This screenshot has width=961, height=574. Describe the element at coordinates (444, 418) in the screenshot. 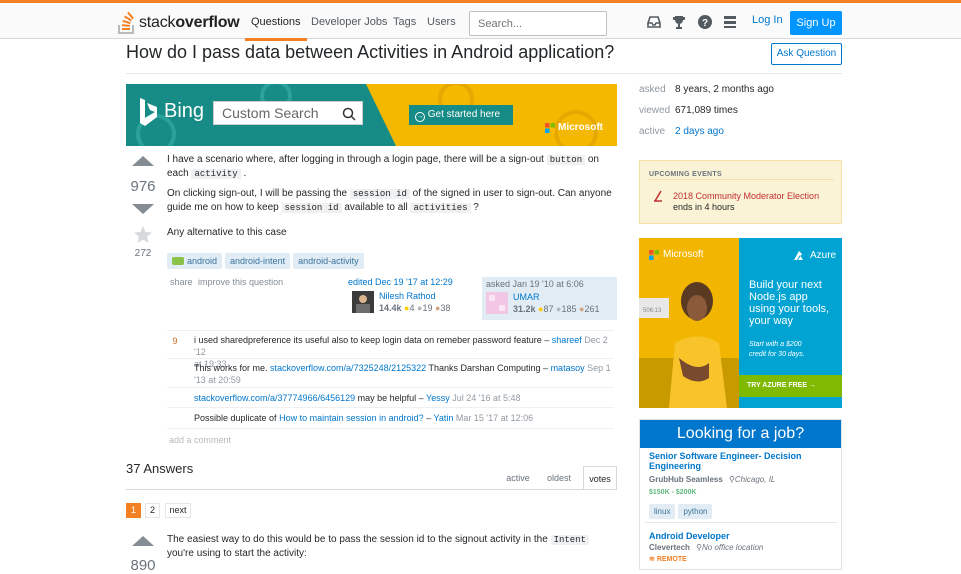

I see `comment-user-link: Yatin` at that location.